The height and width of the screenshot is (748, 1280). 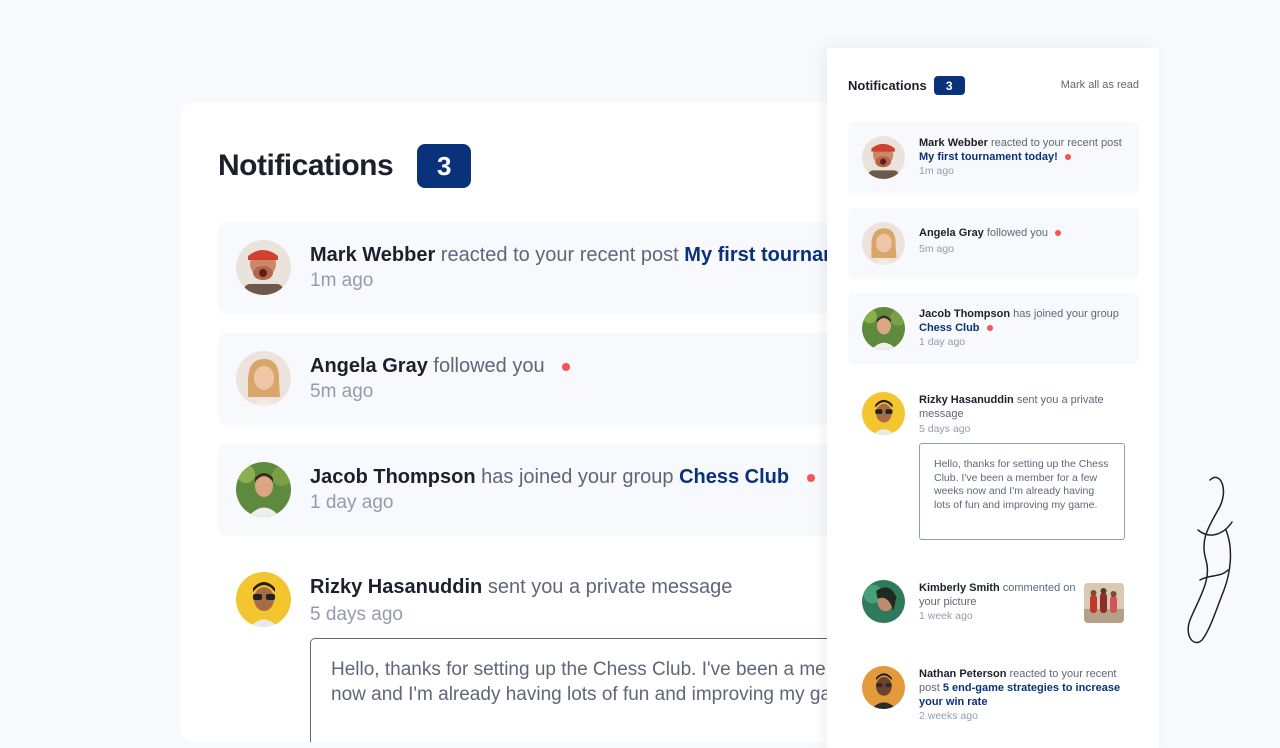 What do you see at coordinates (306, 165) in the screenshot?
I see `page-title: Notifications` at bounding box center [306, 165].